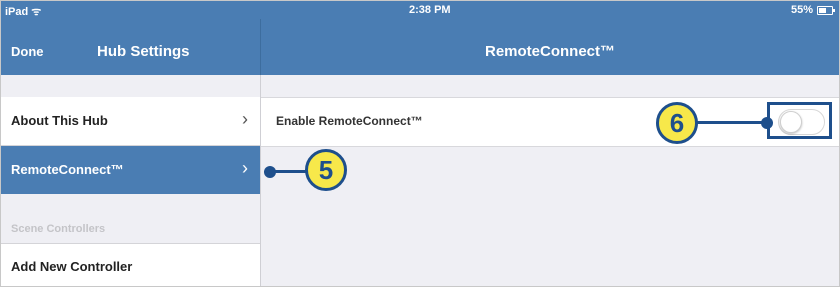 The height and width of the screenshot is (287, 840). I want to click on setting-label: Enable RemoteConnect™, so click(349, 121).